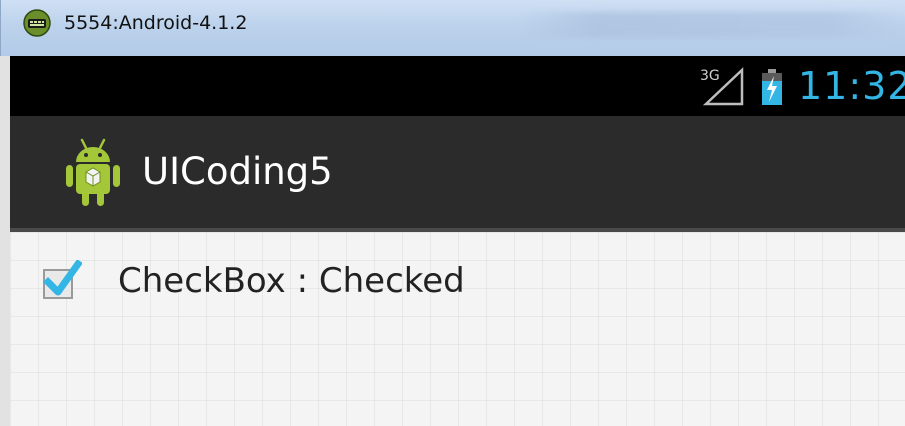 The width and height of the screenshot is (905, 426). Describe the element at coordinates (772, 87) in the screenshot. I see `battery-charging-icon` at that location.